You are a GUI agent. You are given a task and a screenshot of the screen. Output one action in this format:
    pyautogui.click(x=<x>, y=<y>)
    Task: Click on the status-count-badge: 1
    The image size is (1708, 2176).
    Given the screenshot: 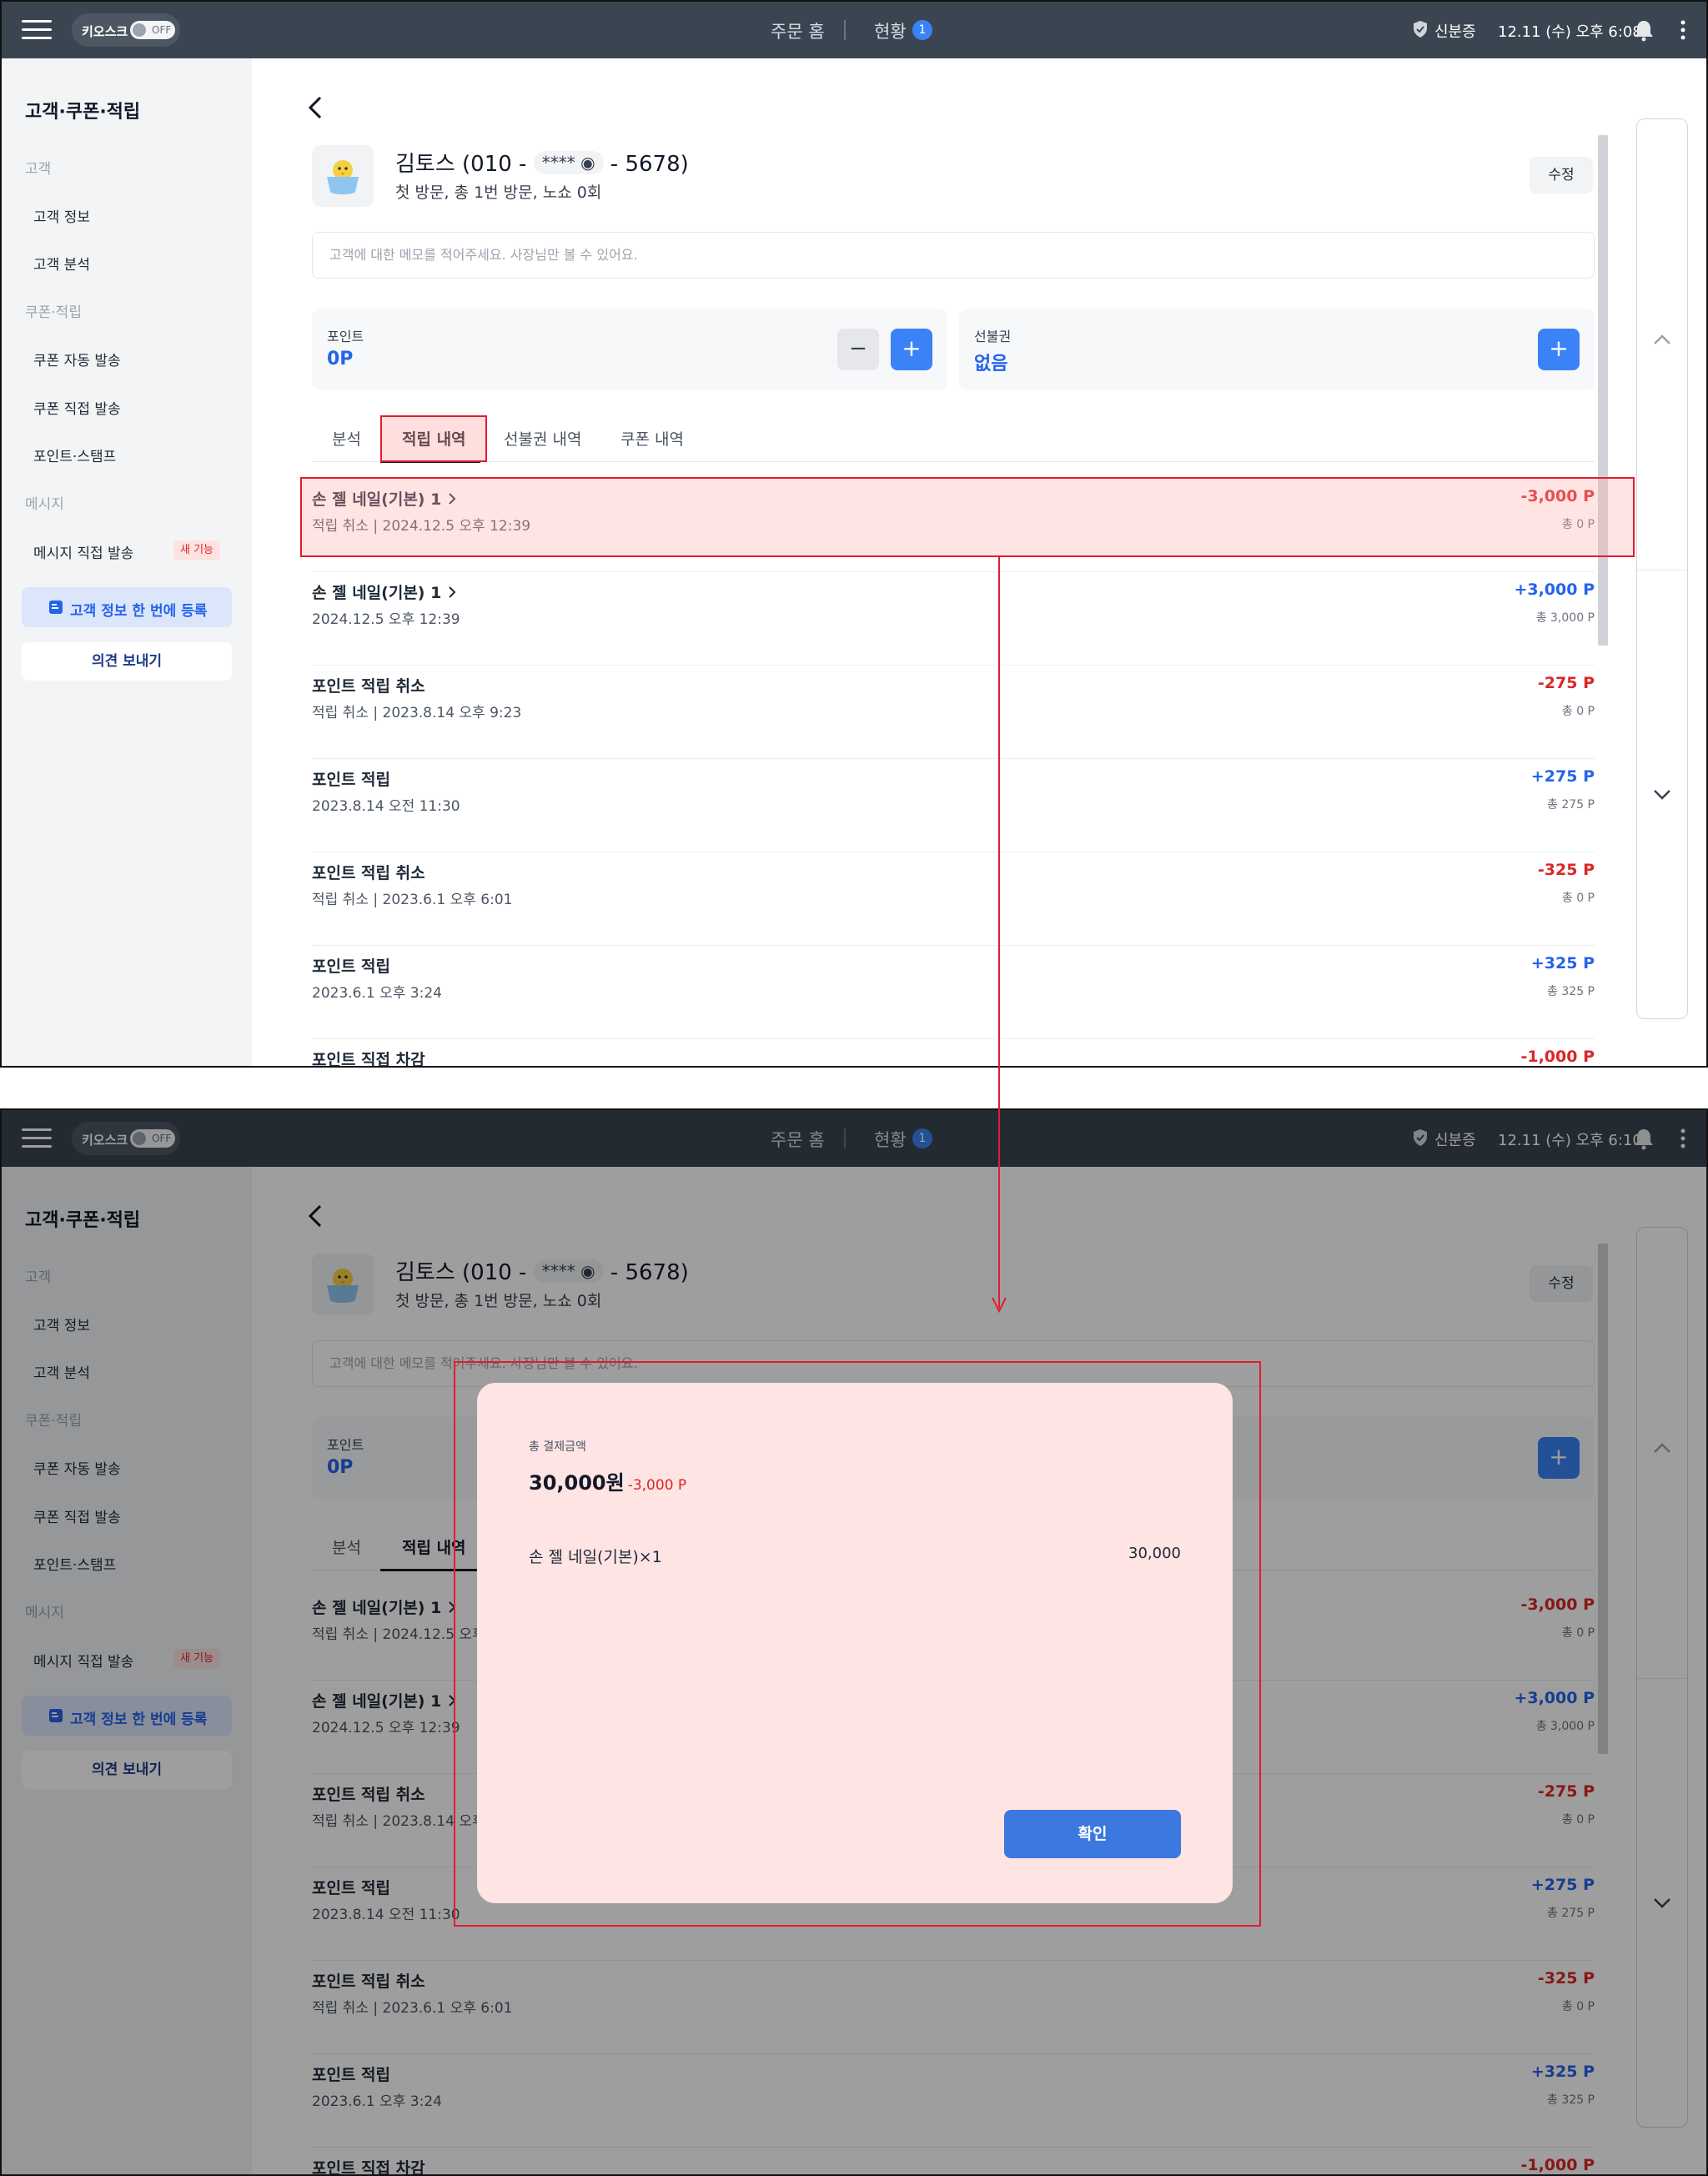 What is the action you would take?
    pyautogui.click(x=922, y=30)
    